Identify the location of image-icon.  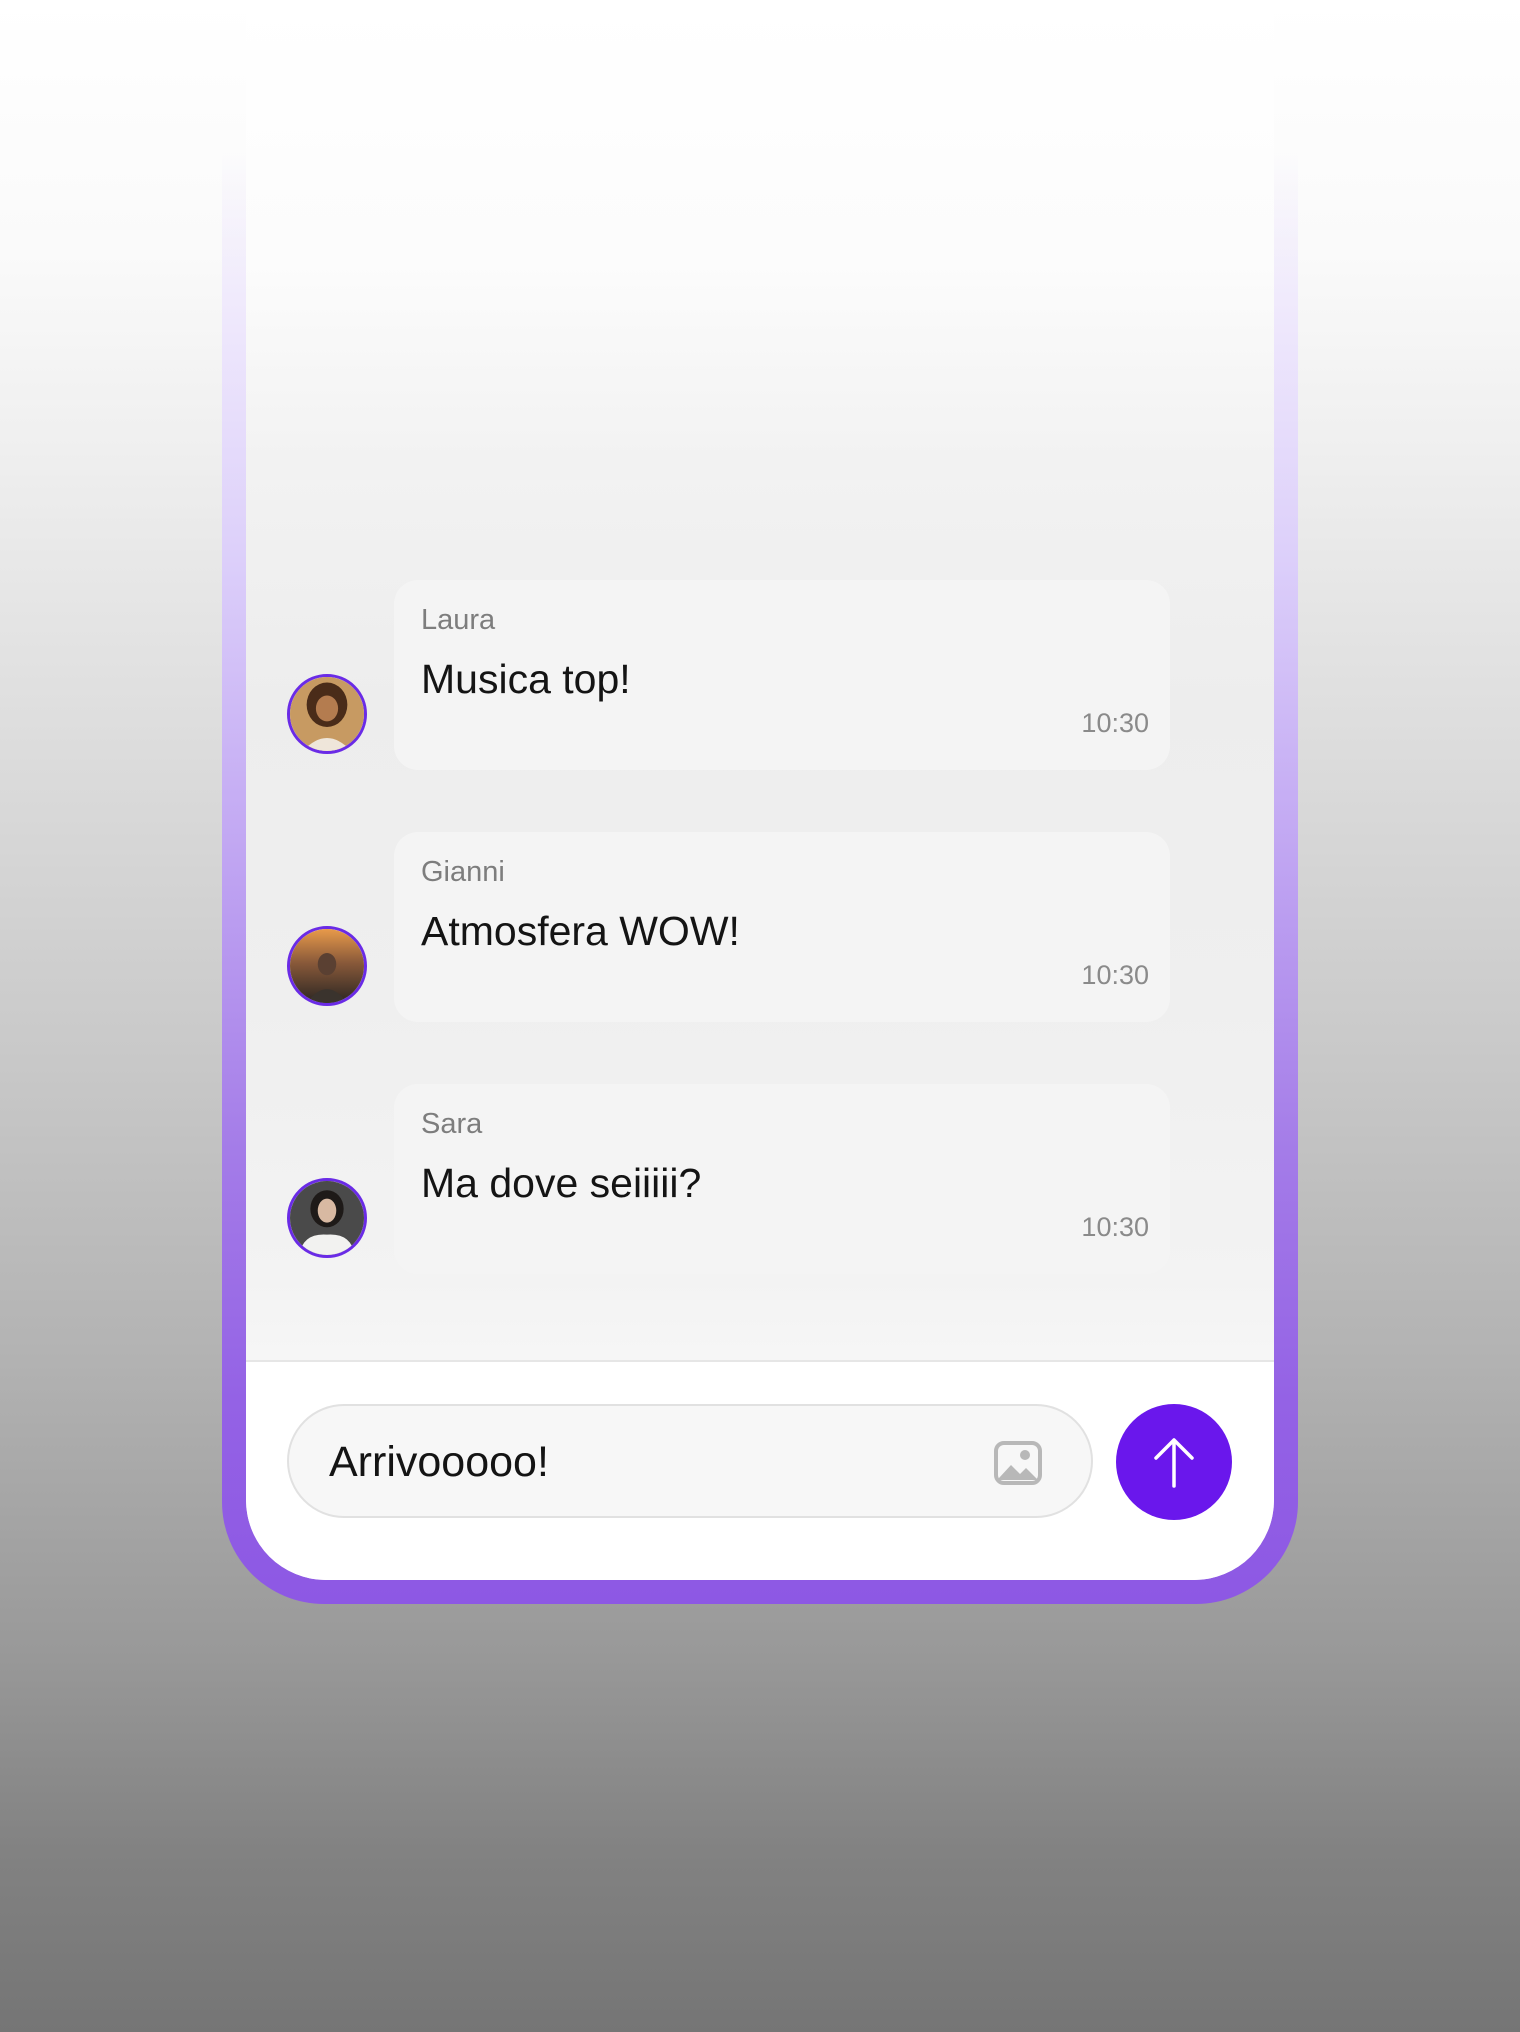
(1018, 1463).